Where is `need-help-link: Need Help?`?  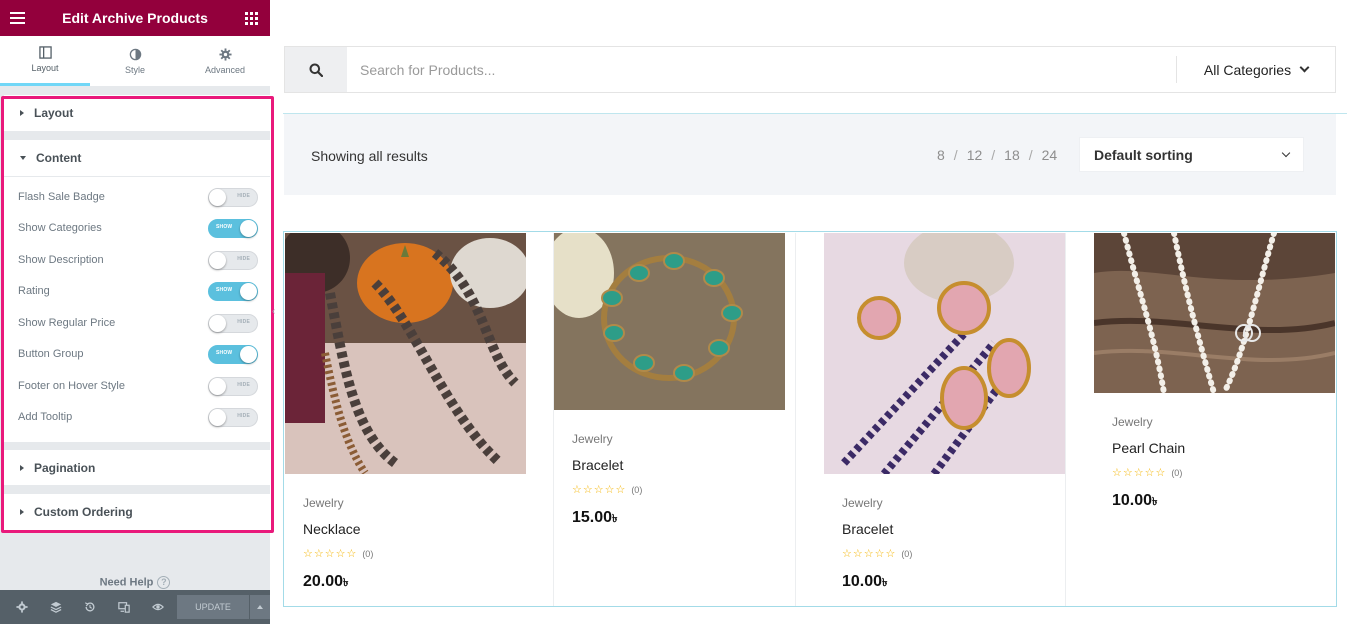
need-help-link: Need Help? is located at coordinates (135, 582).